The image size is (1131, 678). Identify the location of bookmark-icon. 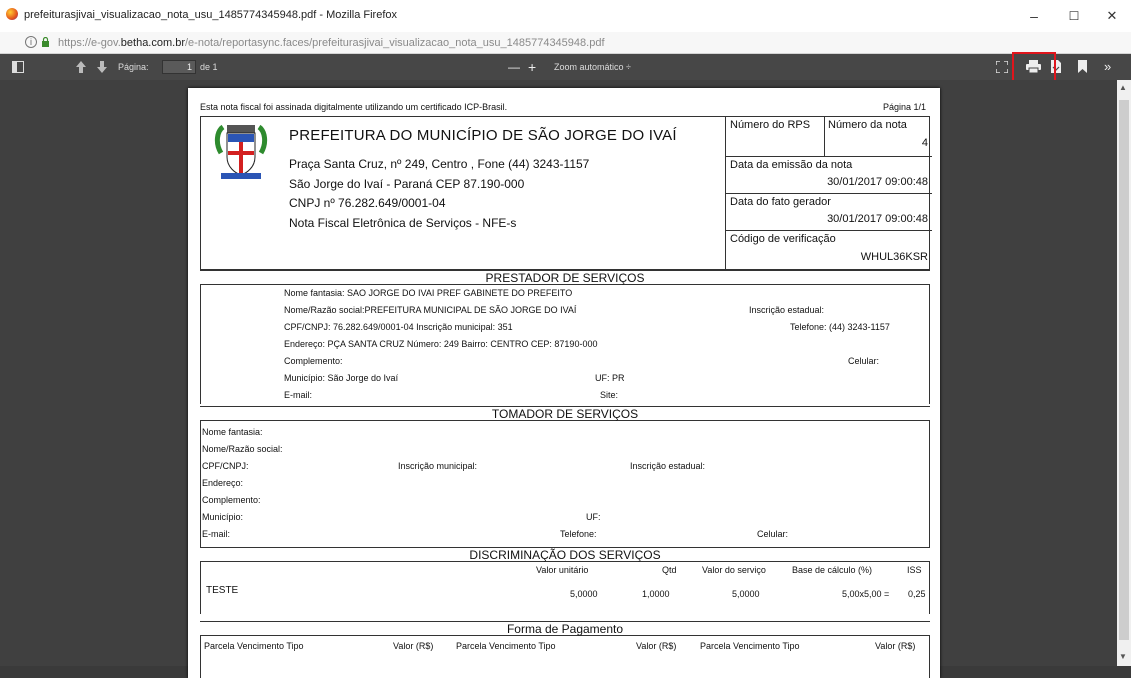
(1082, 66).